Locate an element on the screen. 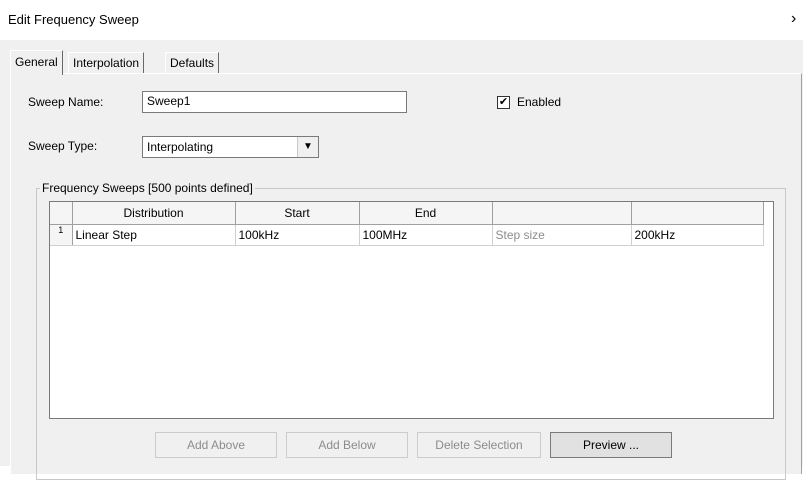 The height and width of the screenshot is (480, 803). add-below-button: Add Below is located at coordinates (347, 445).